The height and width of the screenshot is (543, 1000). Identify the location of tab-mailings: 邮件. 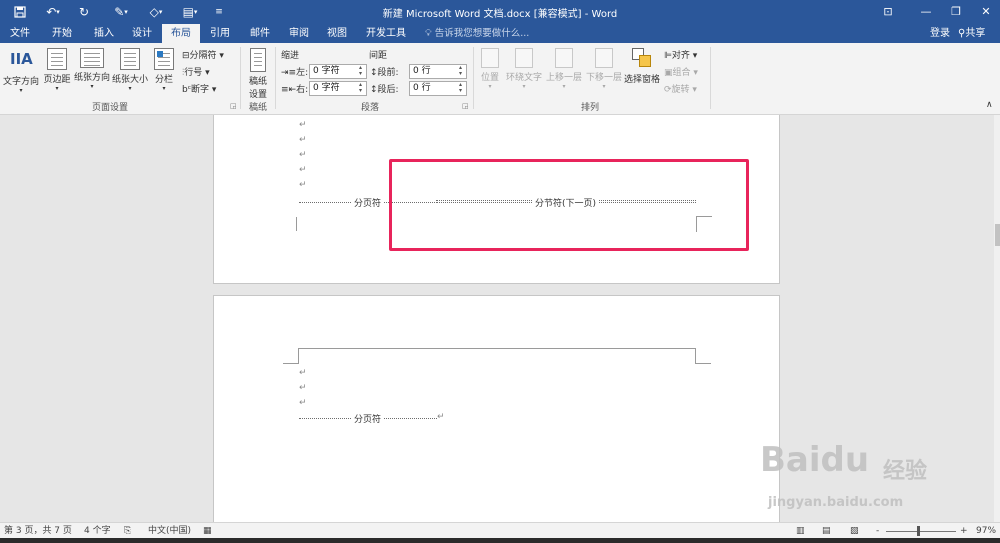
(260, 33).